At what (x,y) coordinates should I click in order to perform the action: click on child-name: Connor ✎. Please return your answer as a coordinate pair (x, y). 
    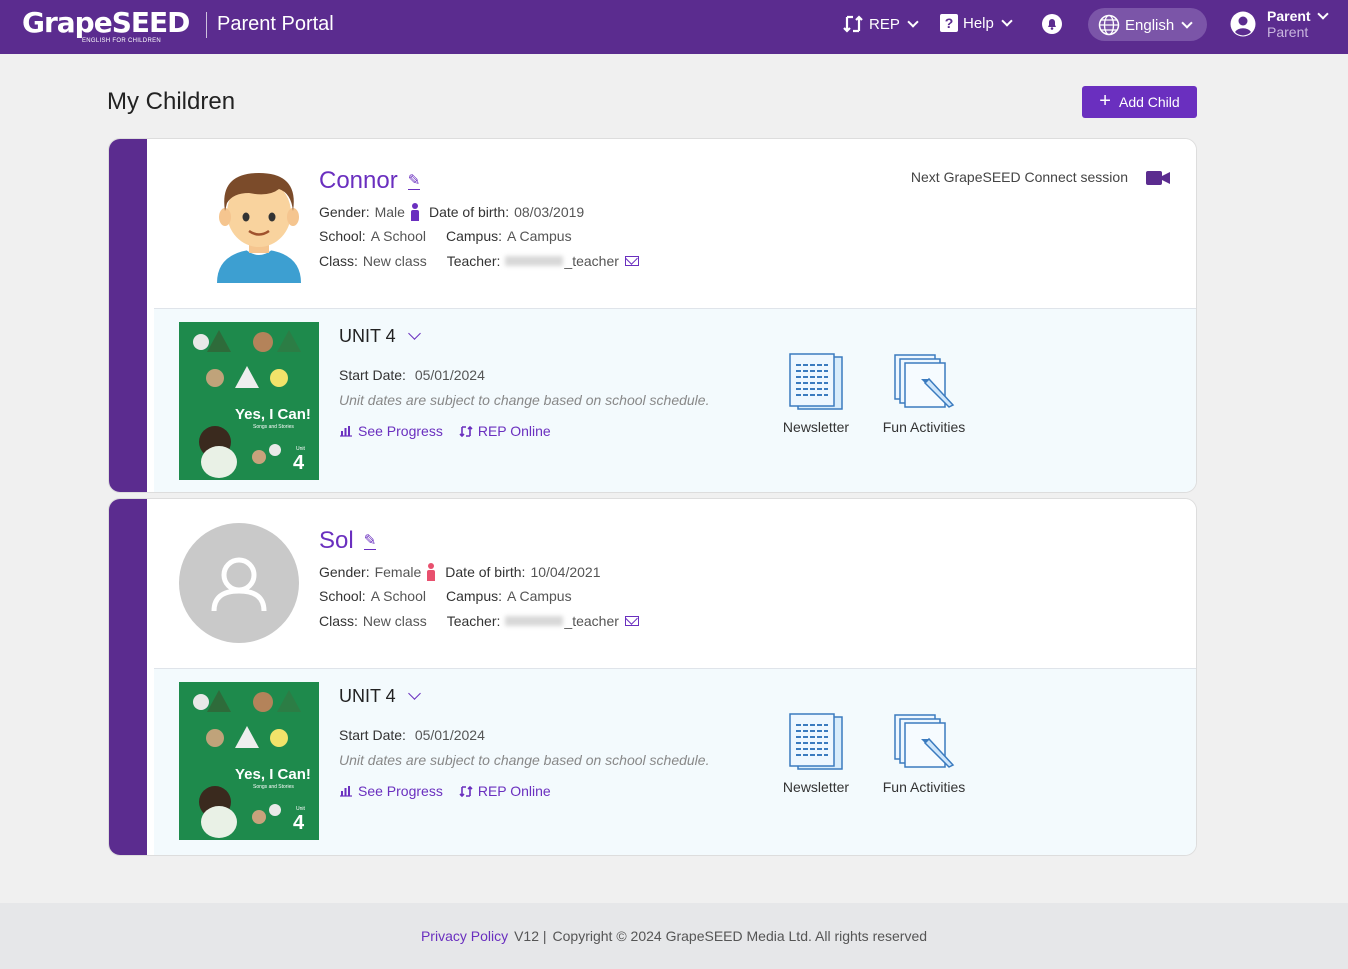
    Looking at the image, I should click on (370, 181).